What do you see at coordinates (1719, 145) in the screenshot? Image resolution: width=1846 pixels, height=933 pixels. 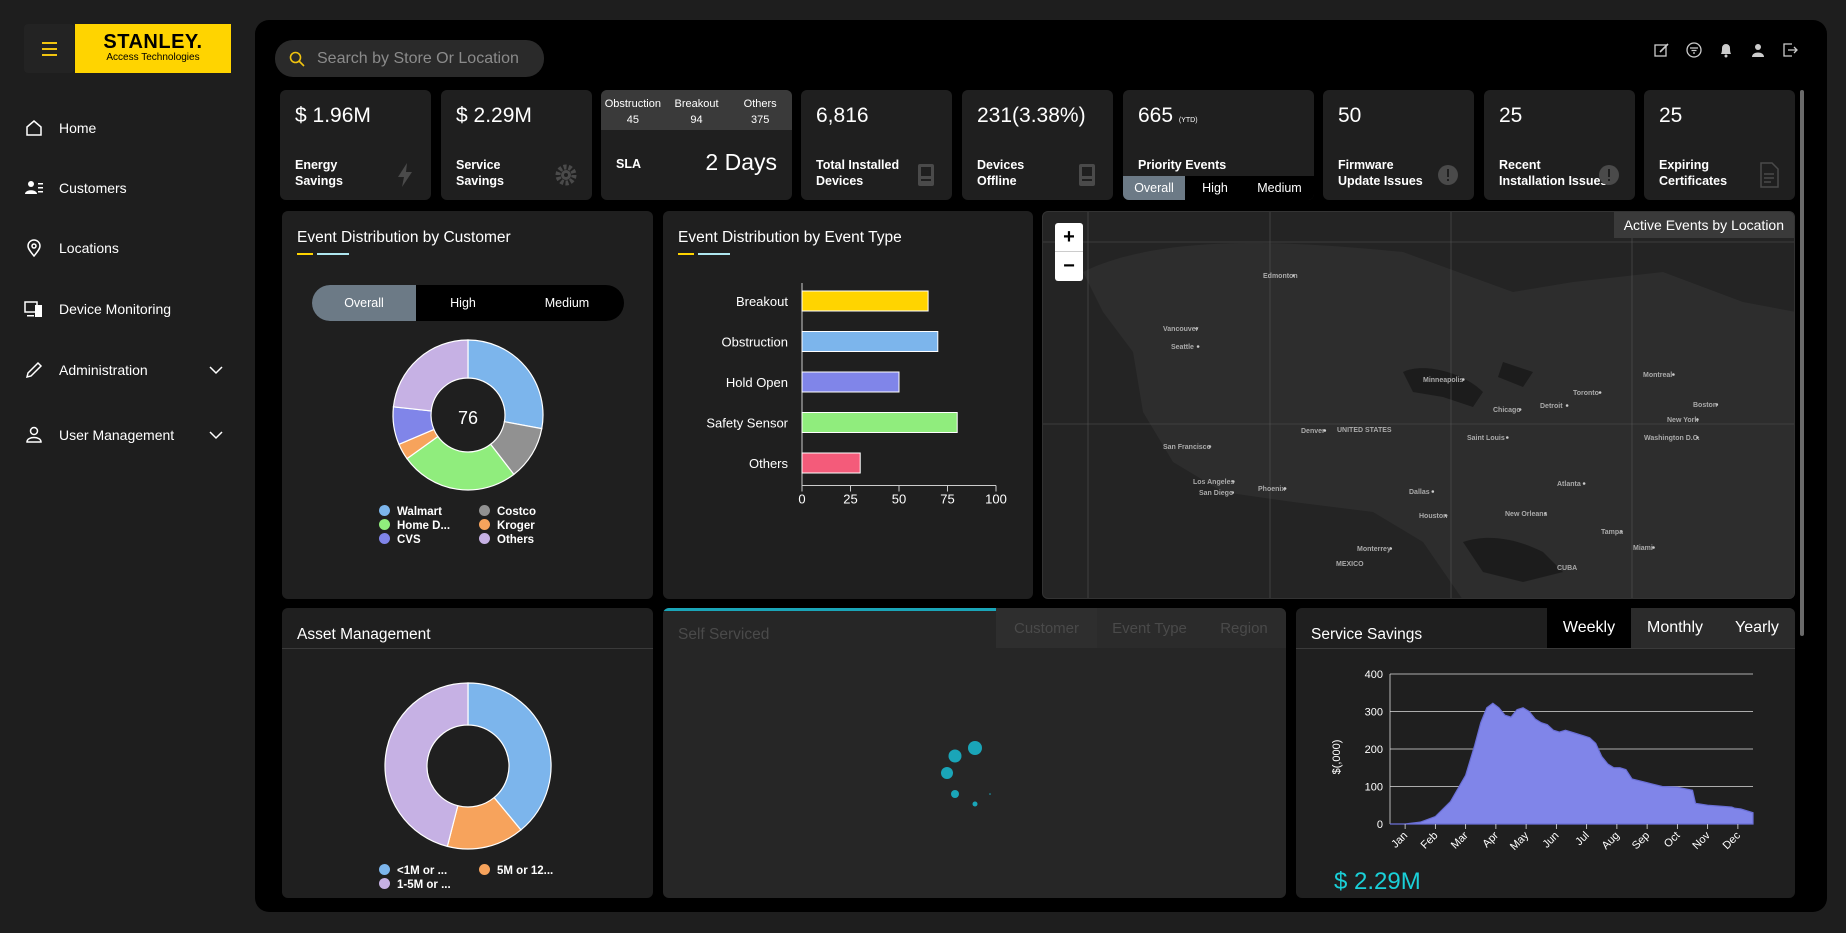 I see `kpi-expiring-certificates: 25 Expiring Certificates` at bounding box center [1719, 145].